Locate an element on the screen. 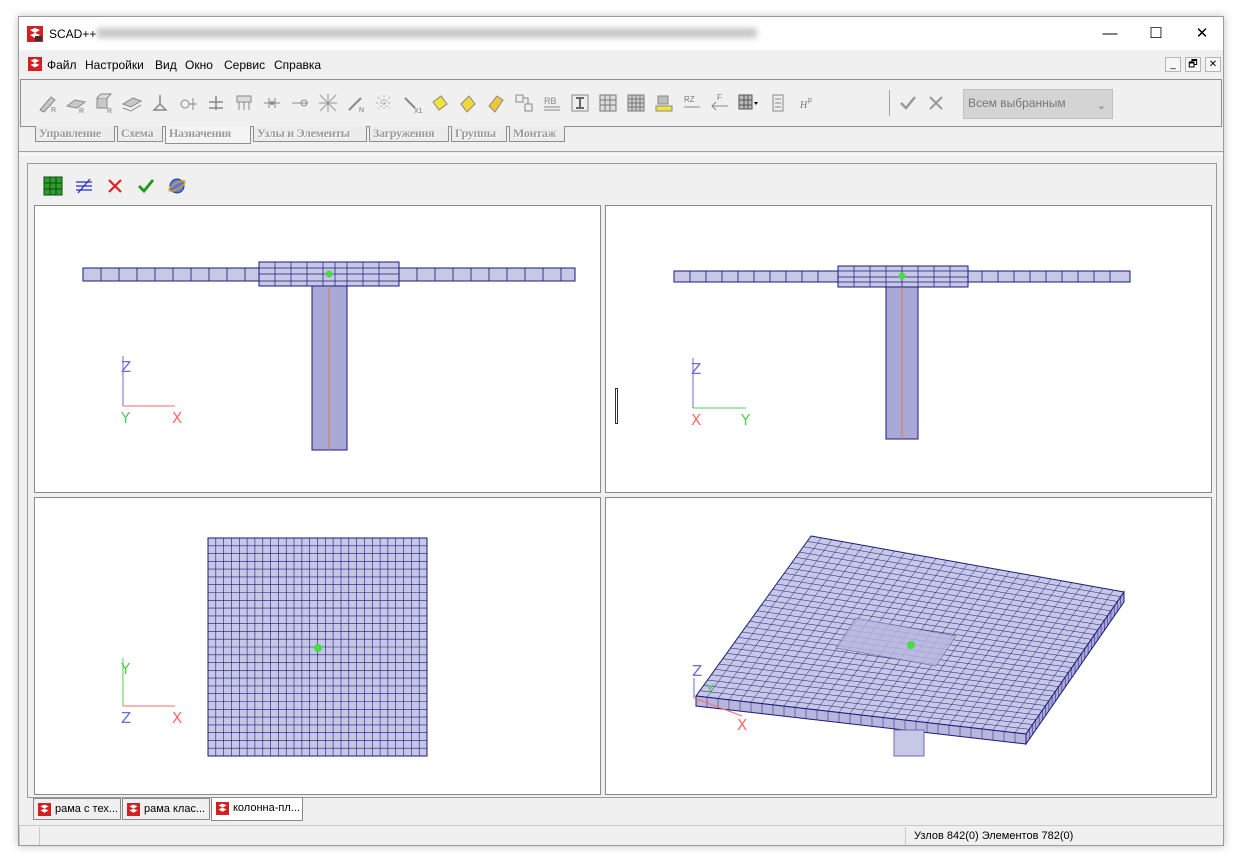 This screenshot has height=865, width=1240. axis-x1-icon: X1 is located at coordinates (412, 103).